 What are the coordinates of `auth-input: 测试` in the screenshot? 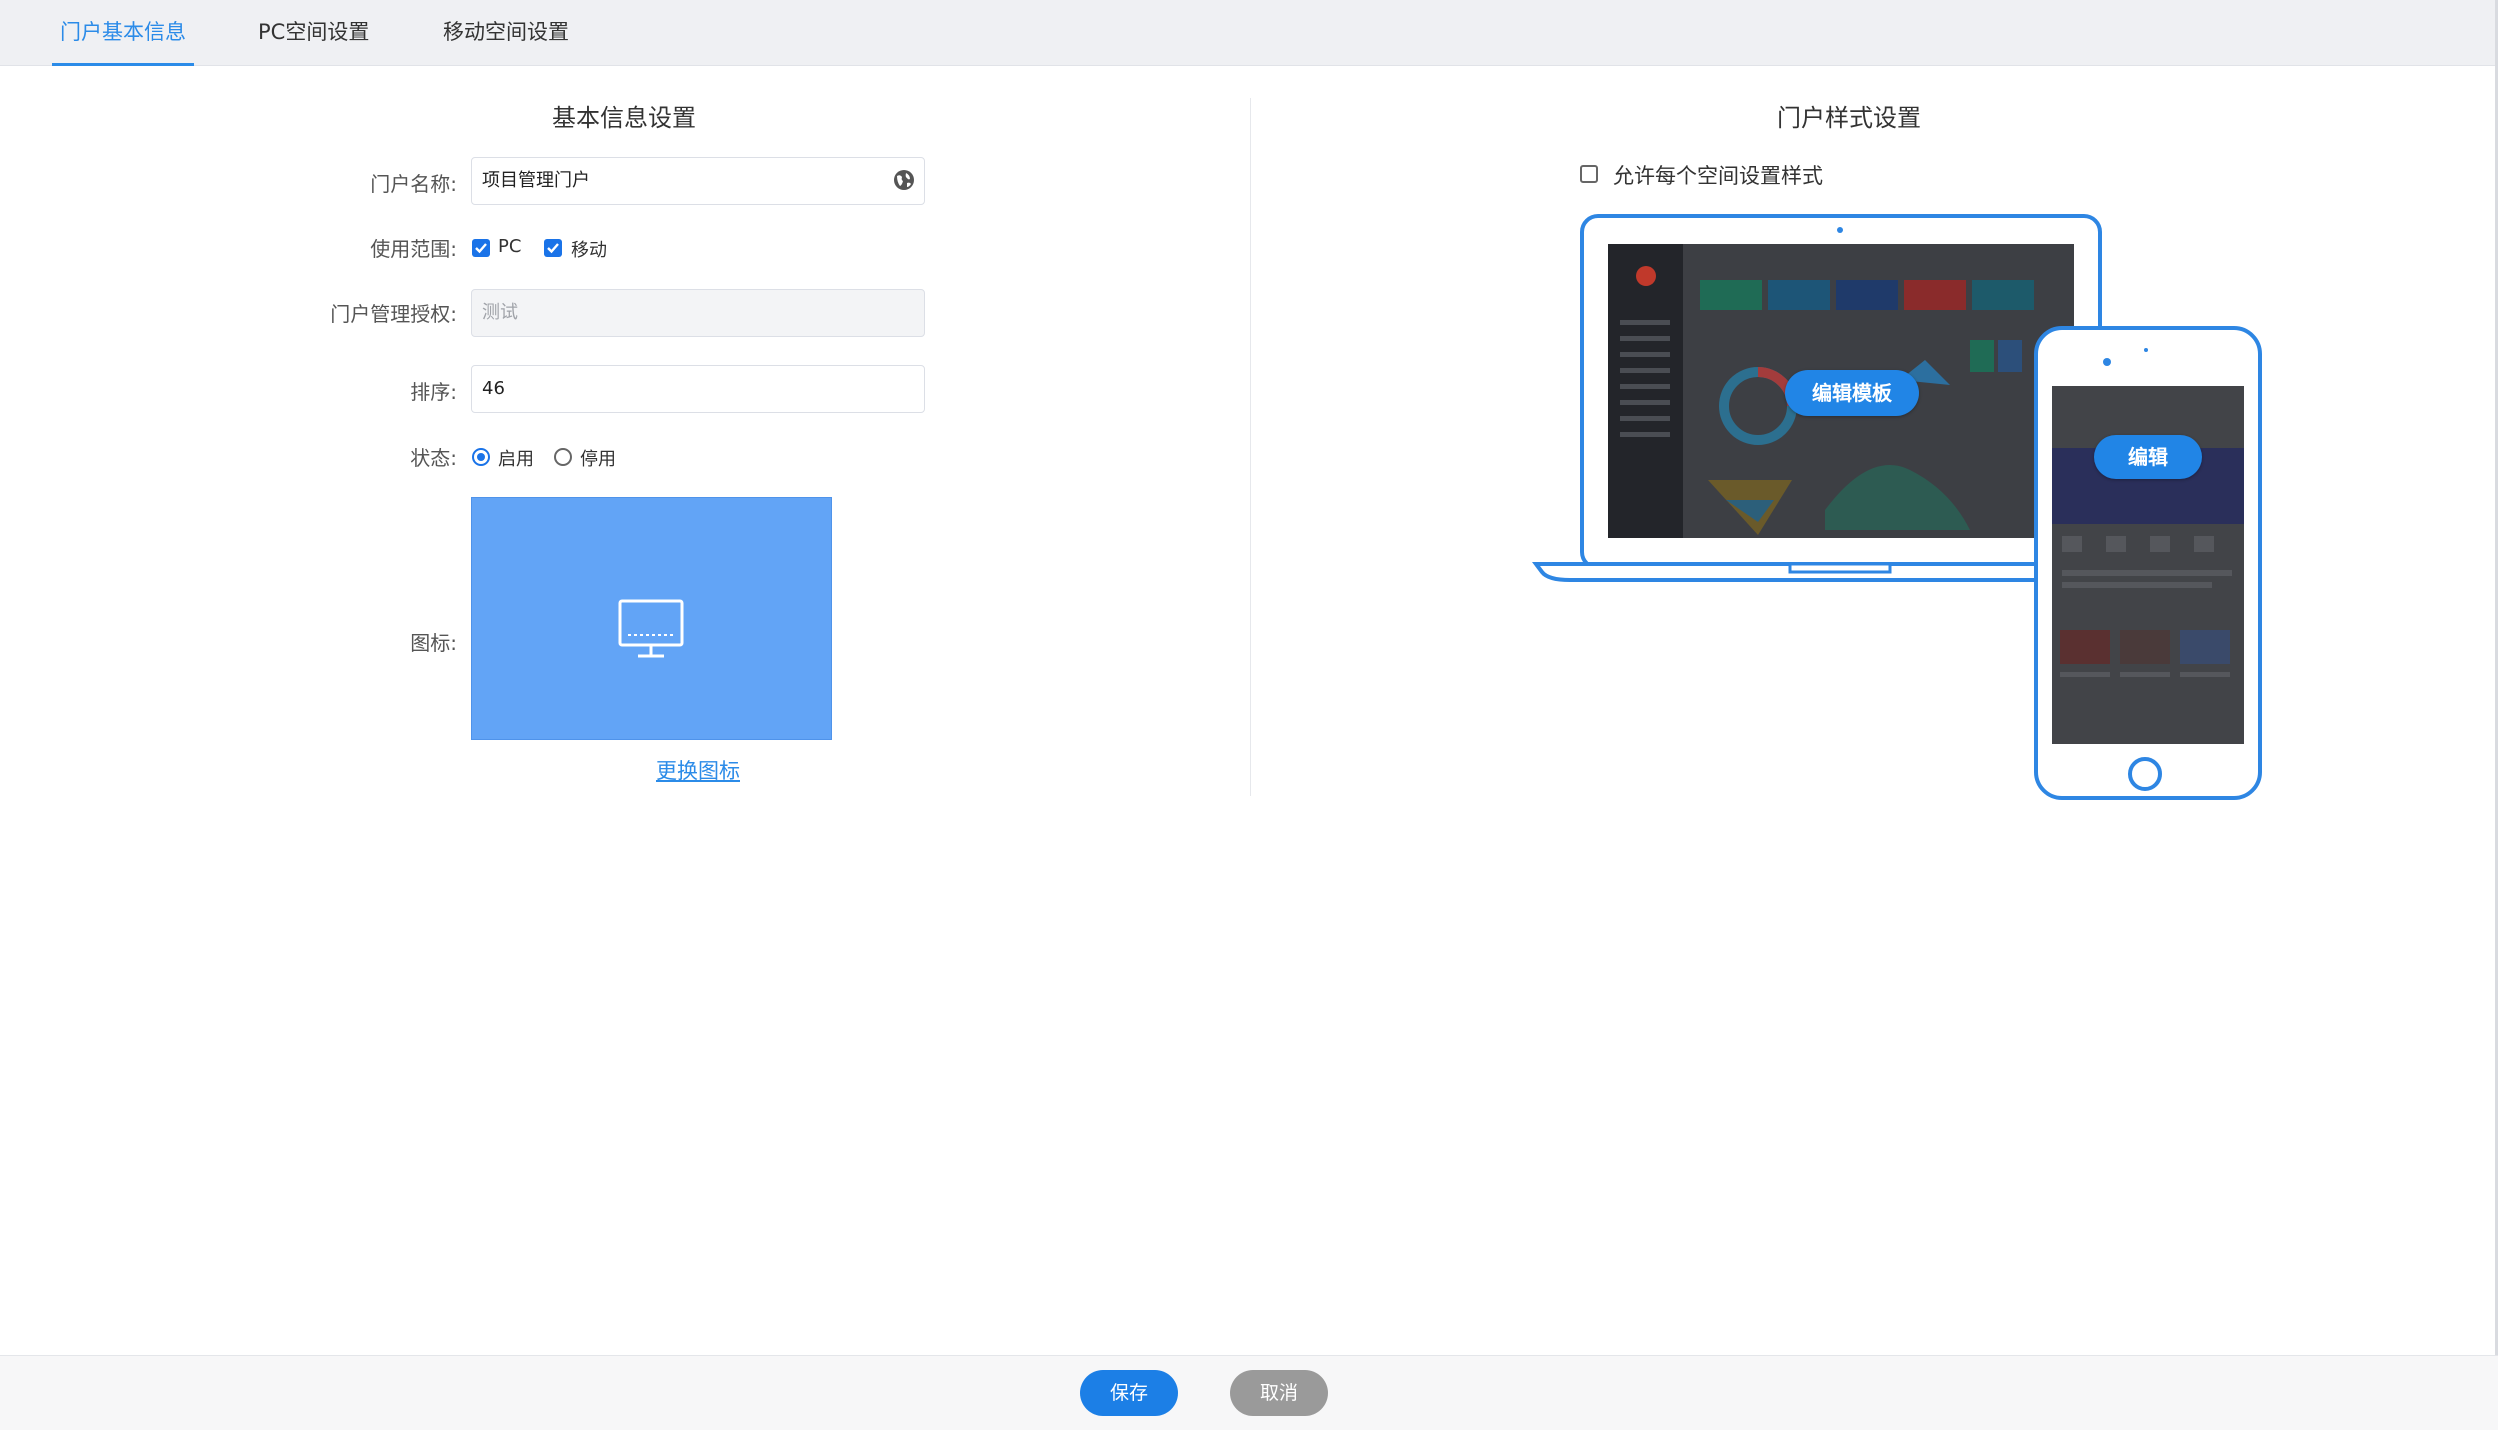 It's located at (698, 313).